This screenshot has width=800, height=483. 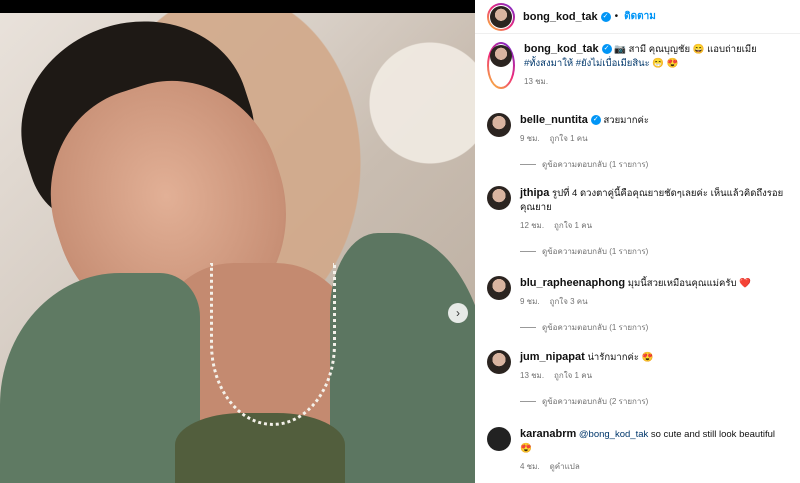 I want to click on comment-username: karanabrm, so click(x=548, y=434).